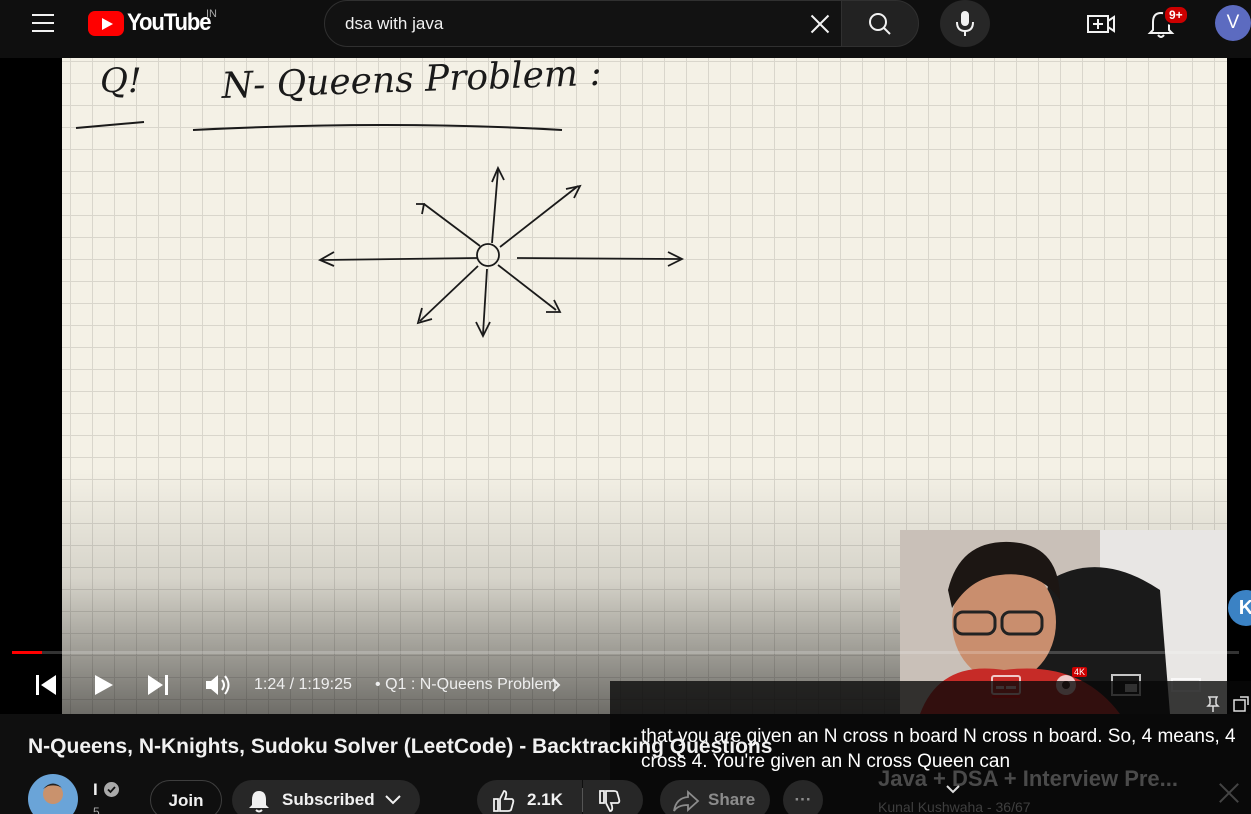  Describe the element at coordinates (303, 684) in the screenshot. I see `time-display: 1:24 / 1:19:25` at that location.